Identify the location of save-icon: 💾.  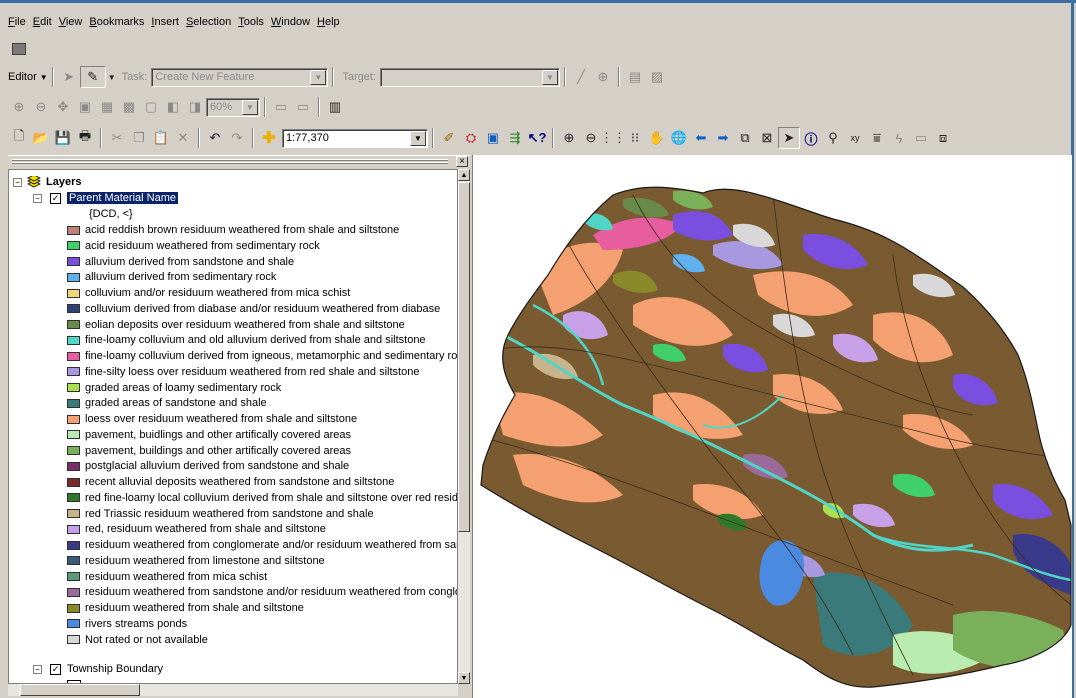
(63, 138).